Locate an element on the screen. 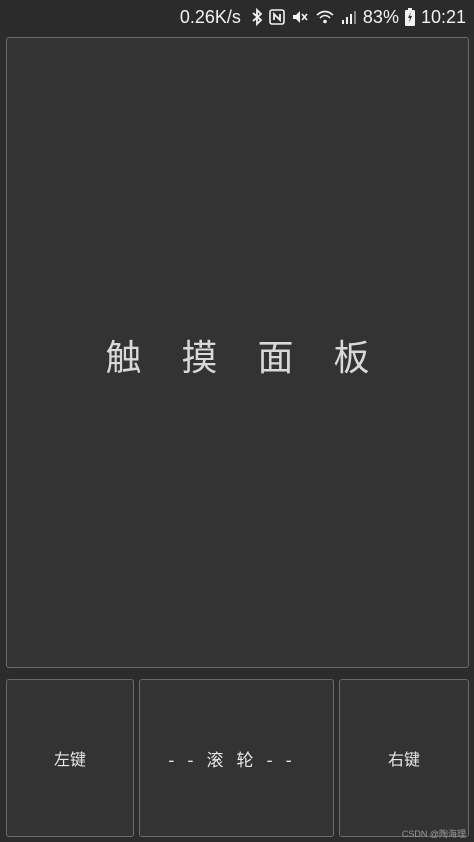  right-click-button: 右键 is located at coordinates (404, 758).